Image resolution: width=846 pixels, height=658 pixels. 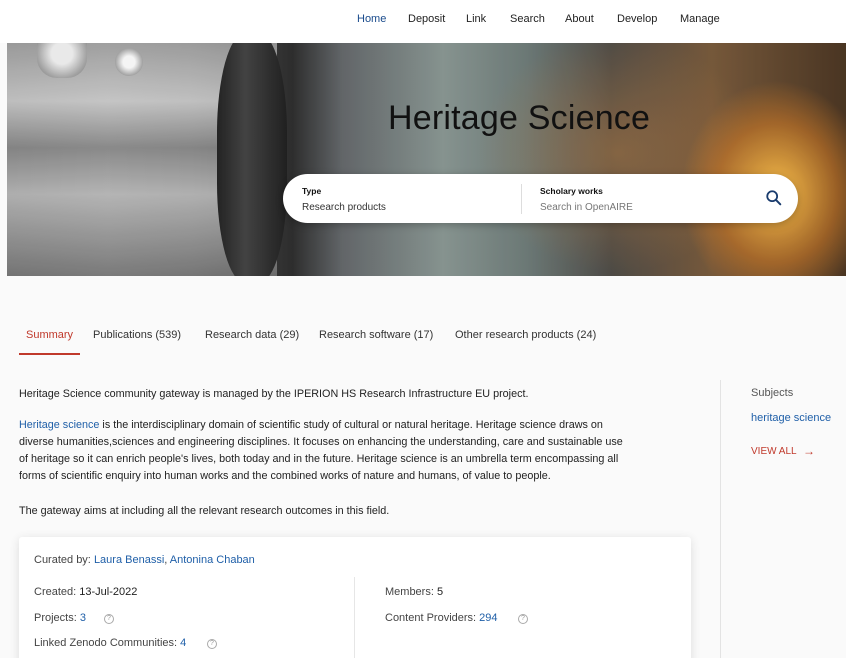 What do you see at coordinates (110, 643) in the screenshot?
I see `zenodo-communities-count: Linked Zenodo Communities: 4` at bounding box center [110, 643].